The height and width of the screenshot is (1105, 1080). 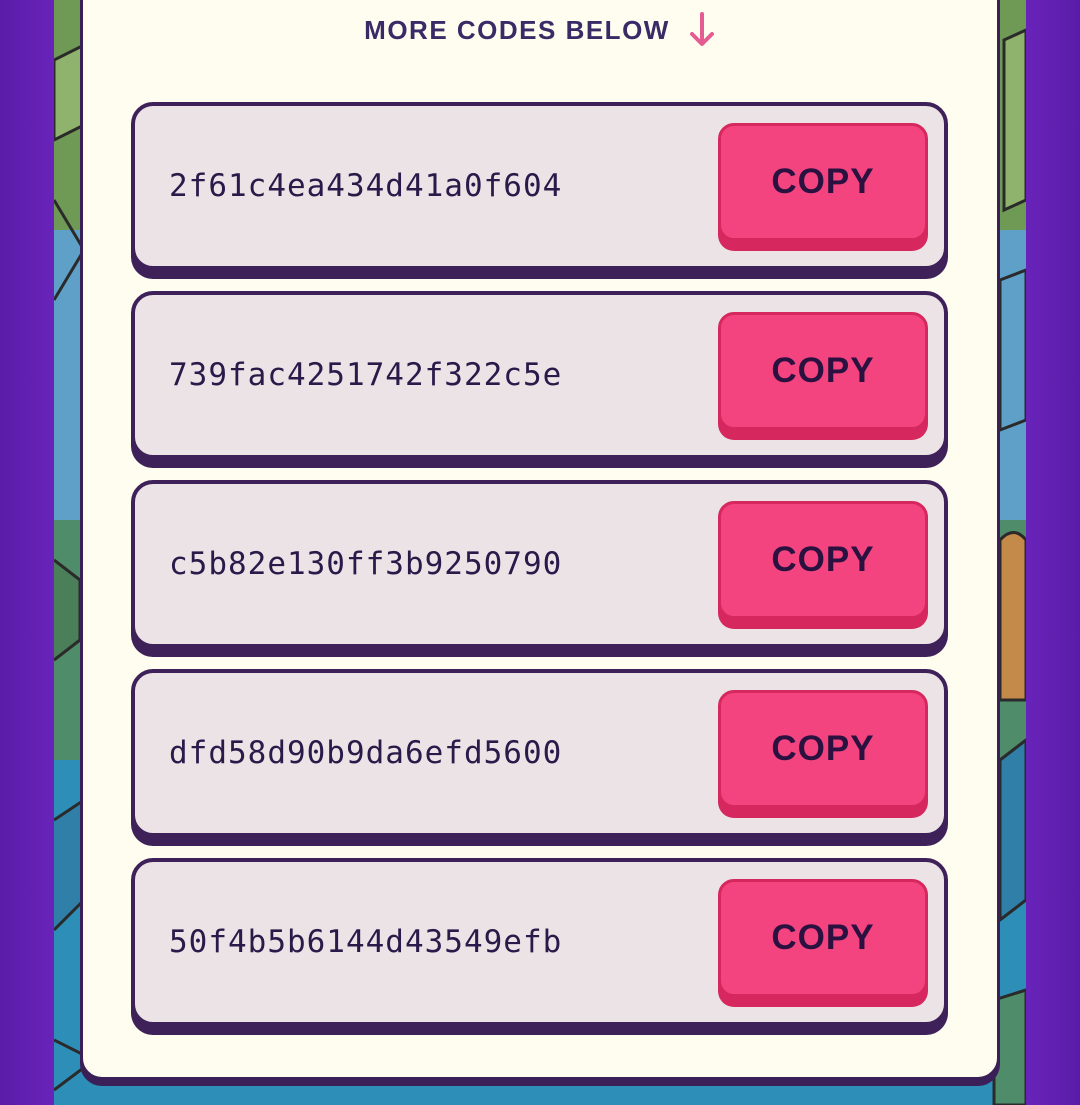 I want to click on code-row: c5b82e130ff3b9250790 COPY, so click(x=539, y=564).